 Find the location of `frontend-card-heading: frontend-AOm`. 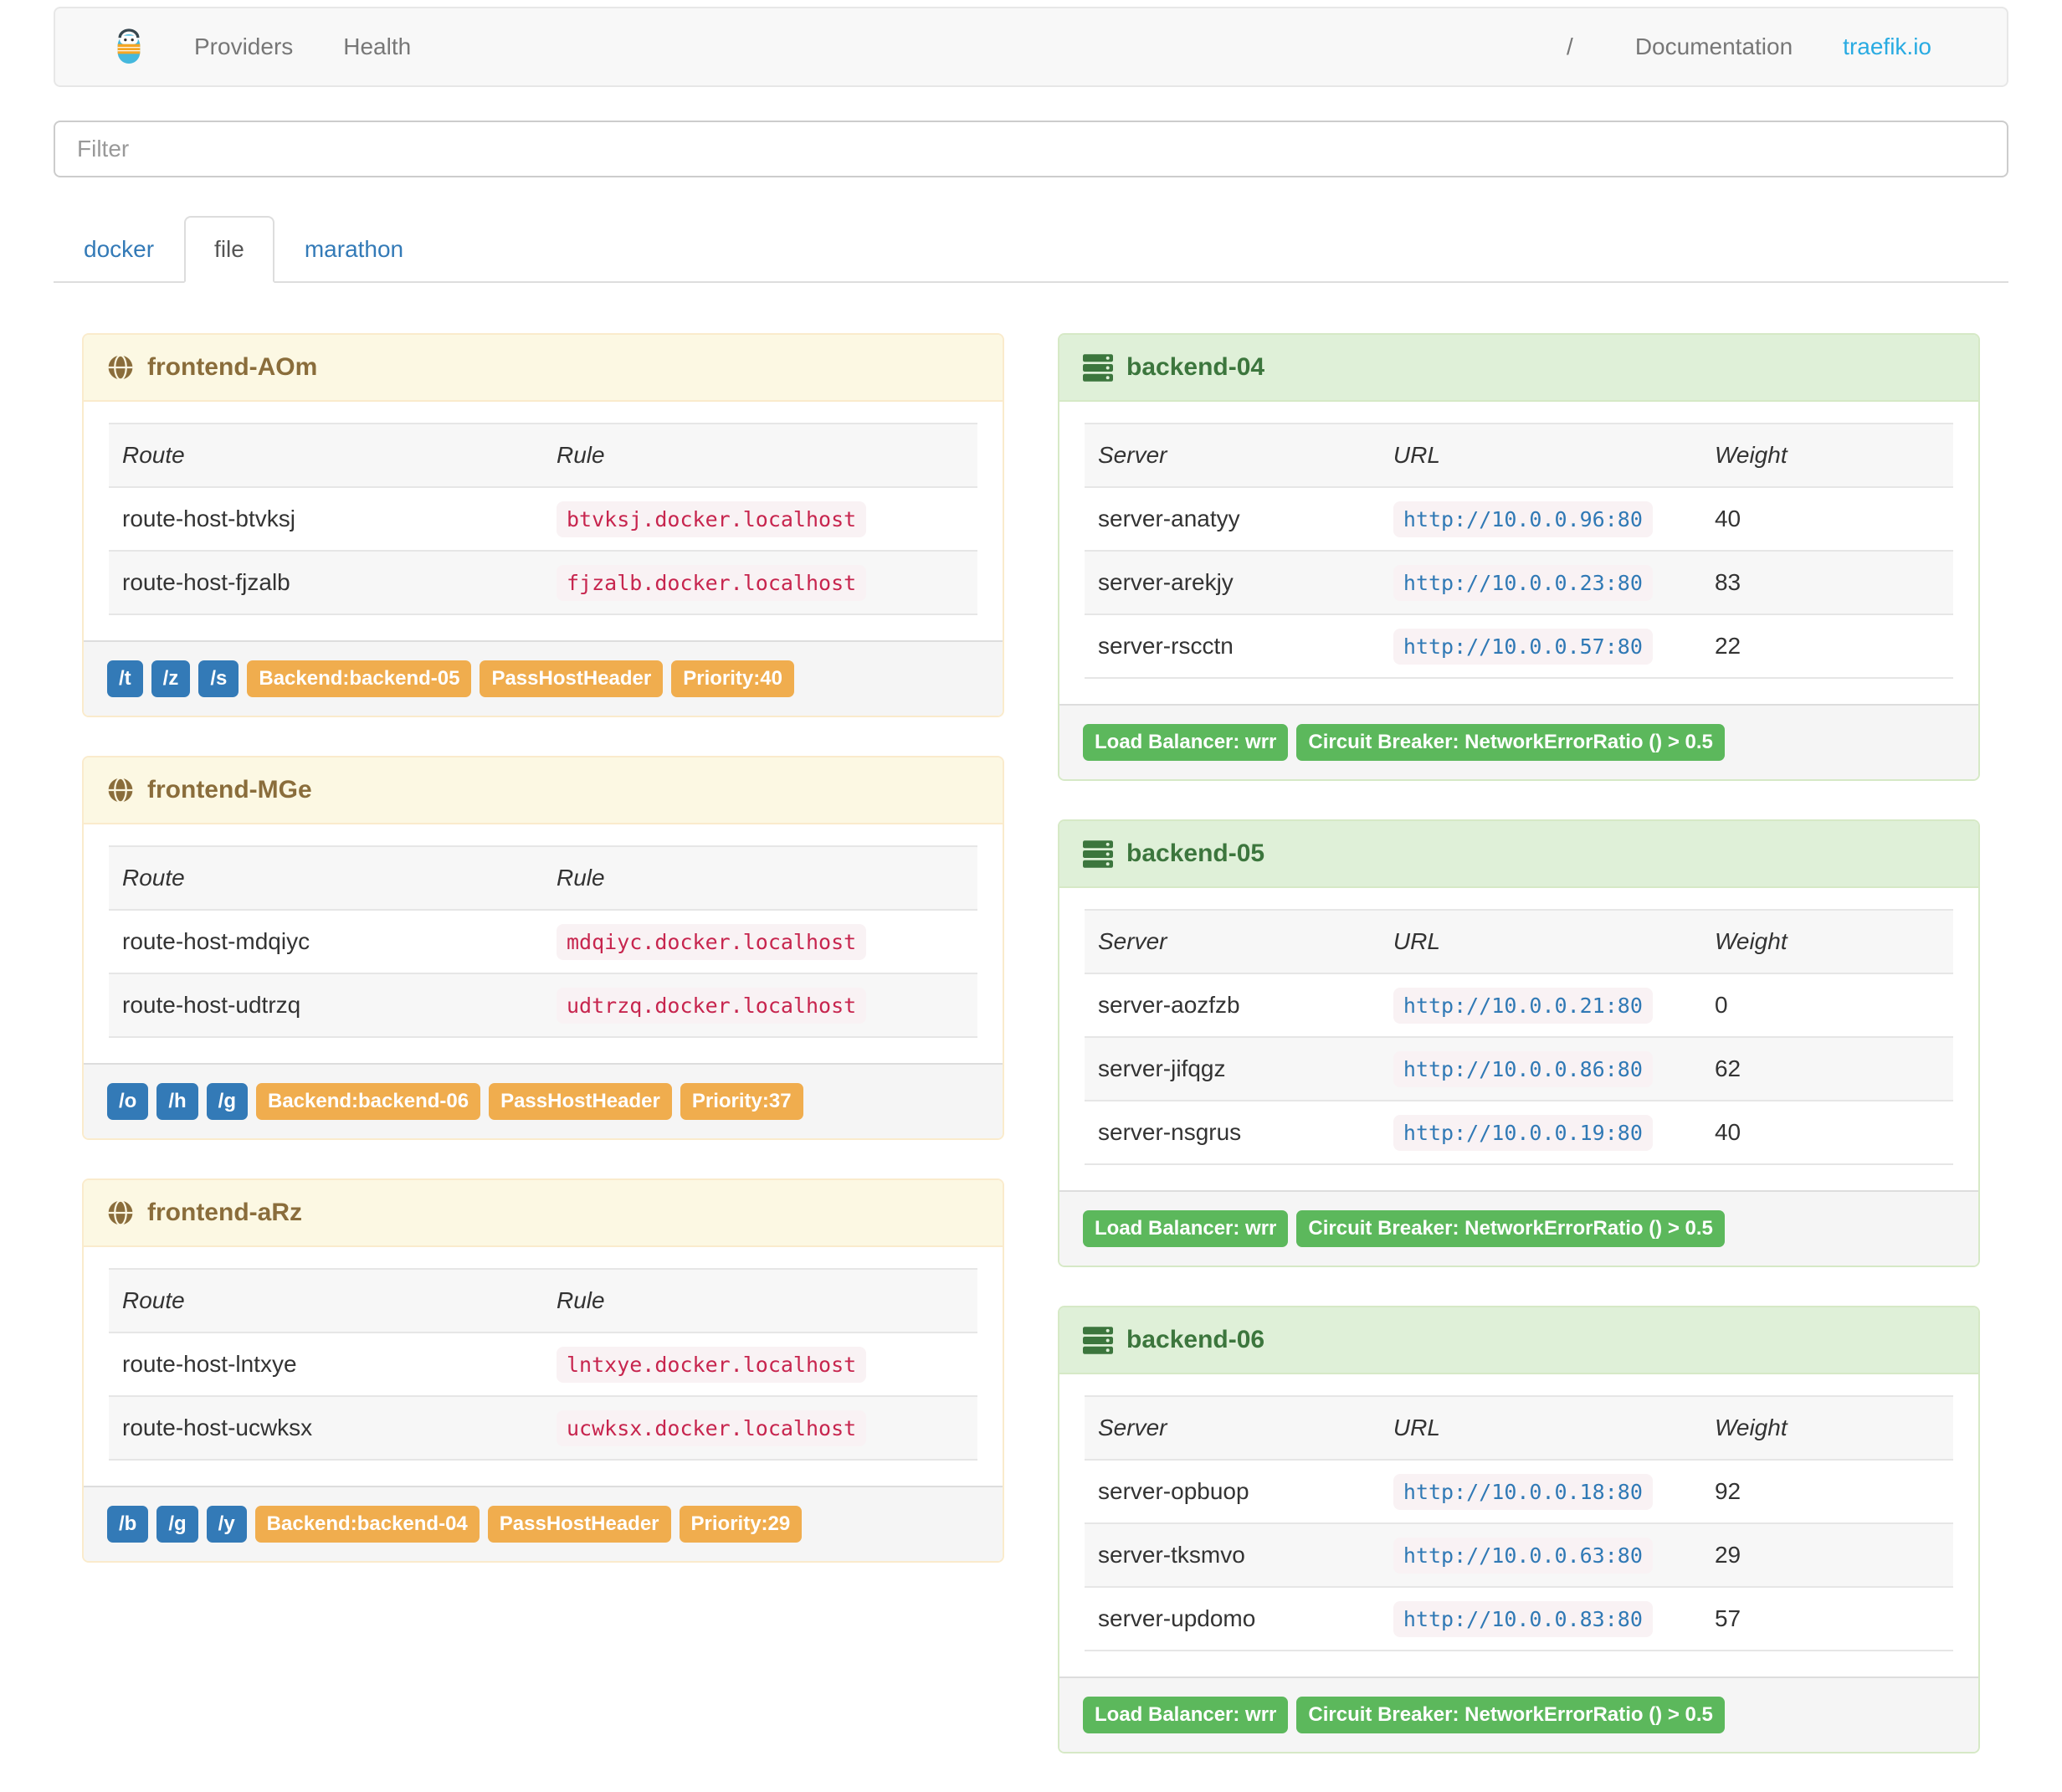

frontend-card-heading: frontend-AOm is located at coordinates (543, 368).